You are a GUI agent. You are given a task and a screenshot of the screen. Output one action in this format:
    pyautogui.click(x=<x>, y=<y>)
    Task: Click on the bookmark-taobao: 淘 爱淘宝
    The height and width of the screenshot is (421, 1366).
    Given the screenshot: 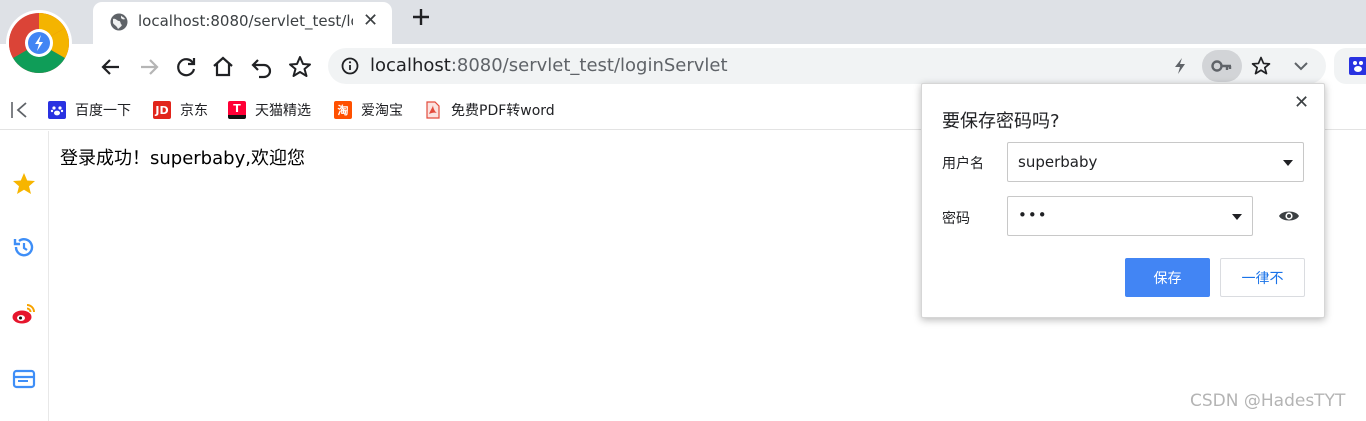 What is the action you would take?
    pyautogui.click(x=368, y=110)
    